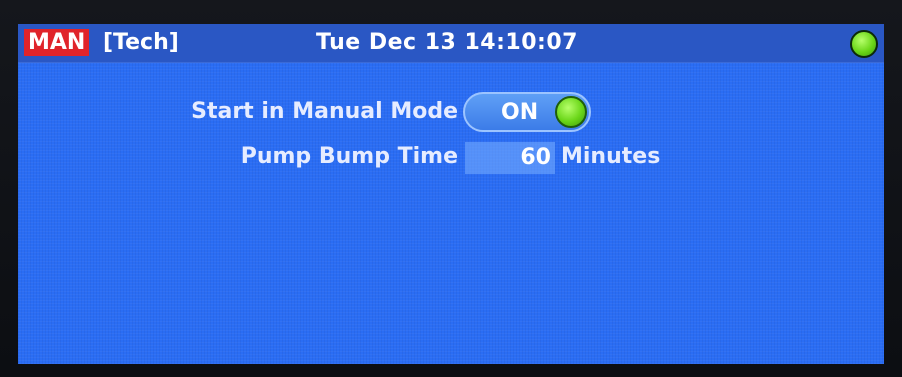 The height and width of the screenshot is (377, 902). Describe the element at coordinates (520, 112) in the screenshot. I see `toggle-state-label: ON` at that location.